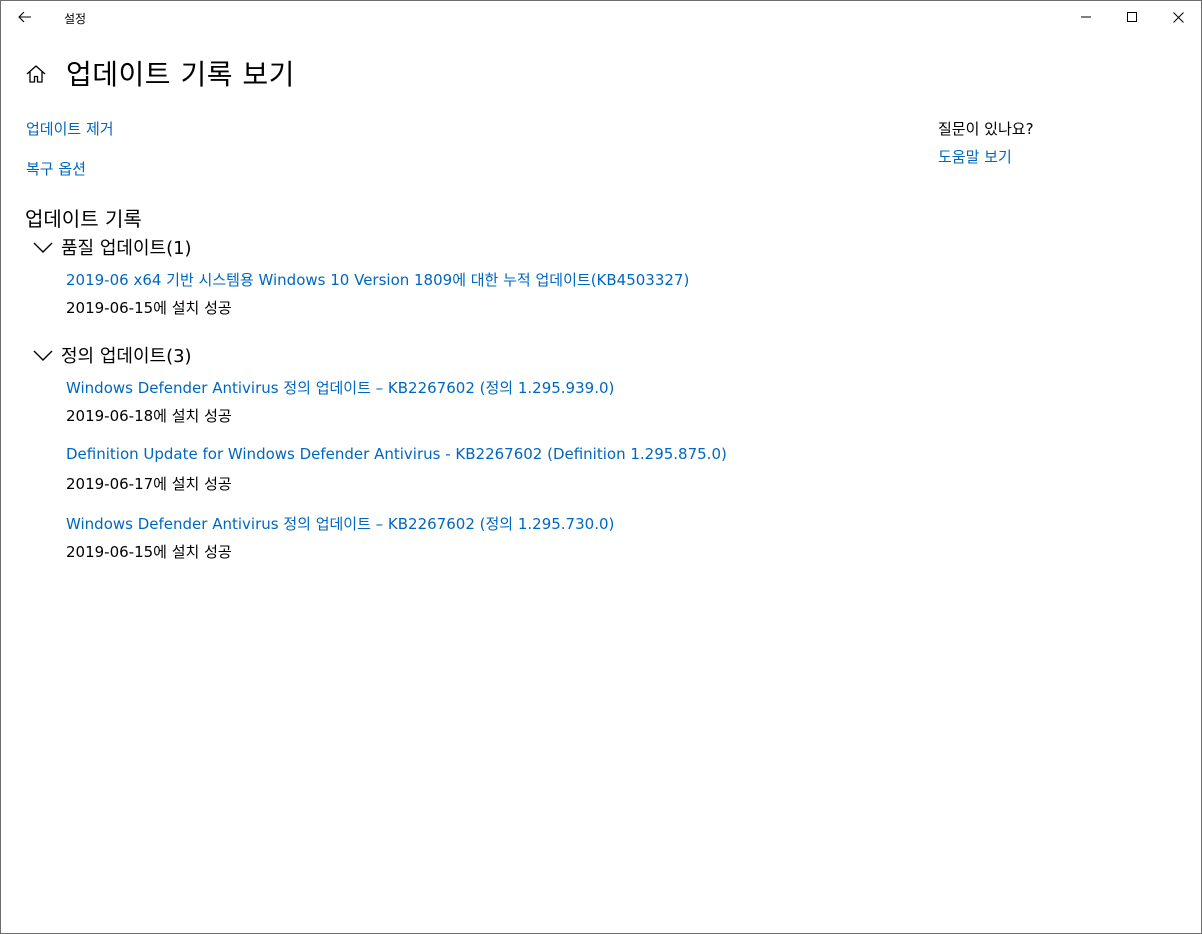 The width and height of the screenshot is (1202, 934). I want to click on close-icon, so click(1178, 17).